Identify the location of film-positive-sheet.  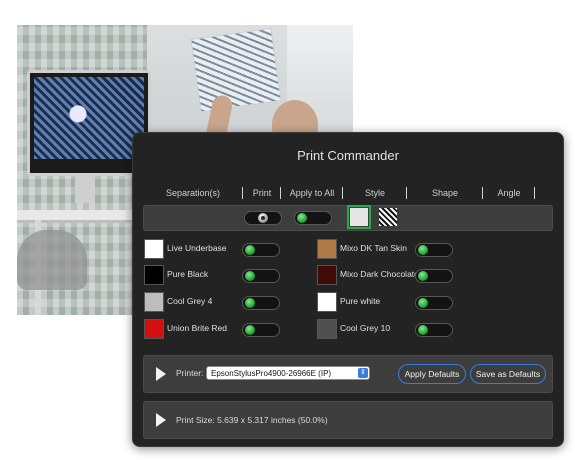
(236, 70).